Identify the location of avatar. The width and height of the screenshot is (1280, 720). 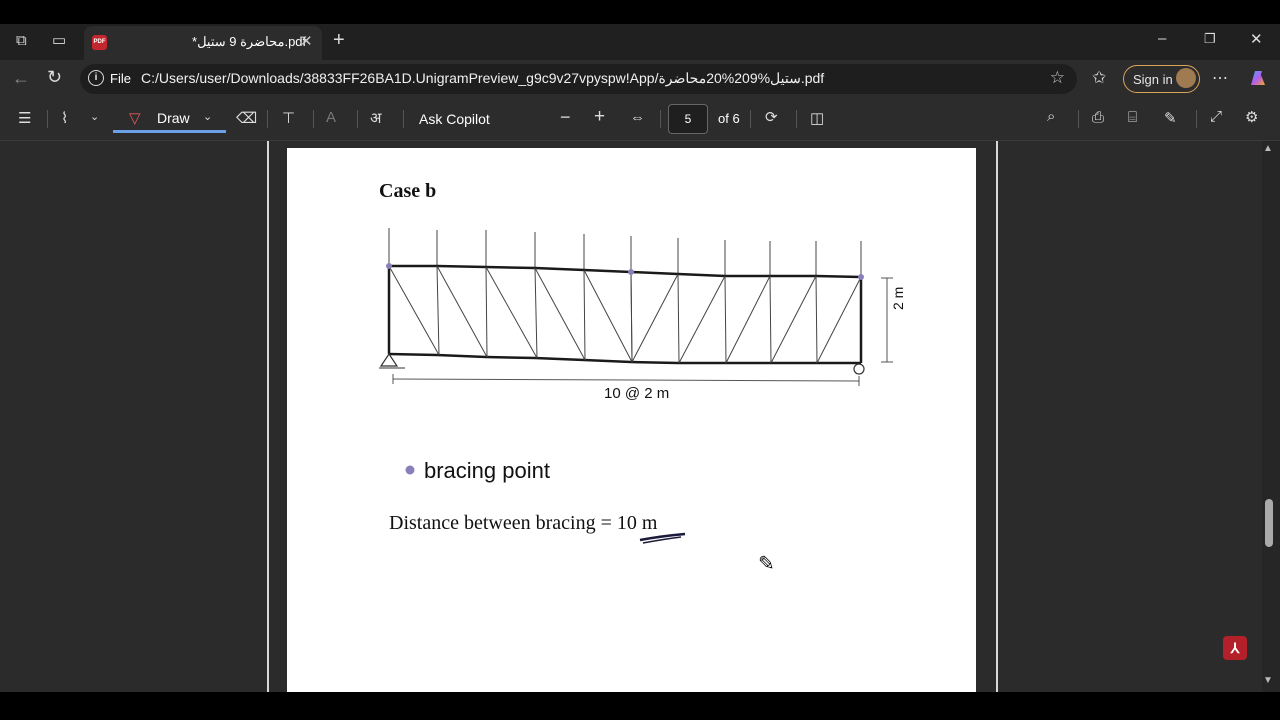
(1186, 78).